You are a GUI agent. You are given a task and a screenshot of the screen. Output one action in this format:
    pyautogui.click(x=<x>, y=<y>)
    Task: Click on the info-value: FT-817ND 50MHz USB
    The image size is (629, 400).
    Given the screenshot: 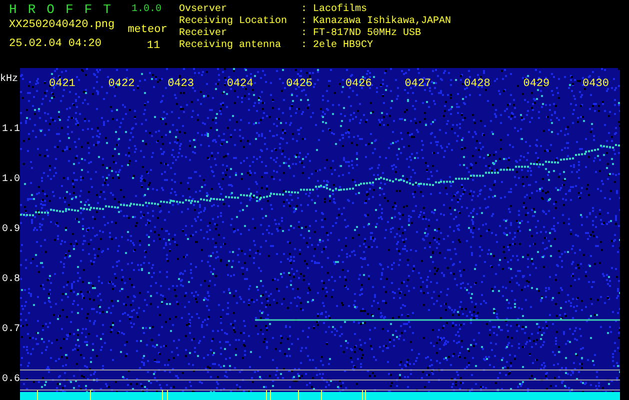 What is the action you would take?
    pyautogui.click(x=367, y=34)
    